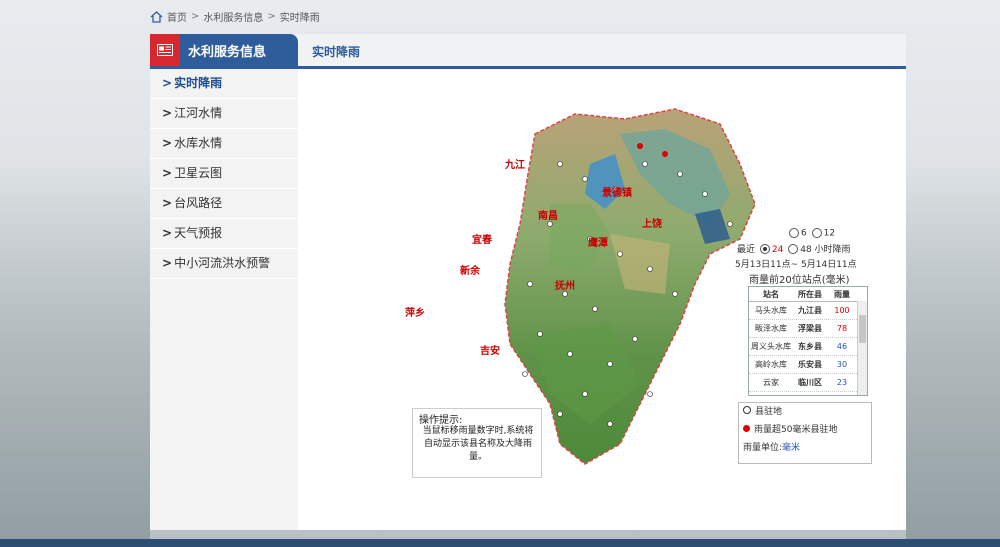 This screenshot has height=547, width=1000. Describe the element at coordinates (441, 420) in the screenshot. I see `hint-title: 操作提示:` at that location.